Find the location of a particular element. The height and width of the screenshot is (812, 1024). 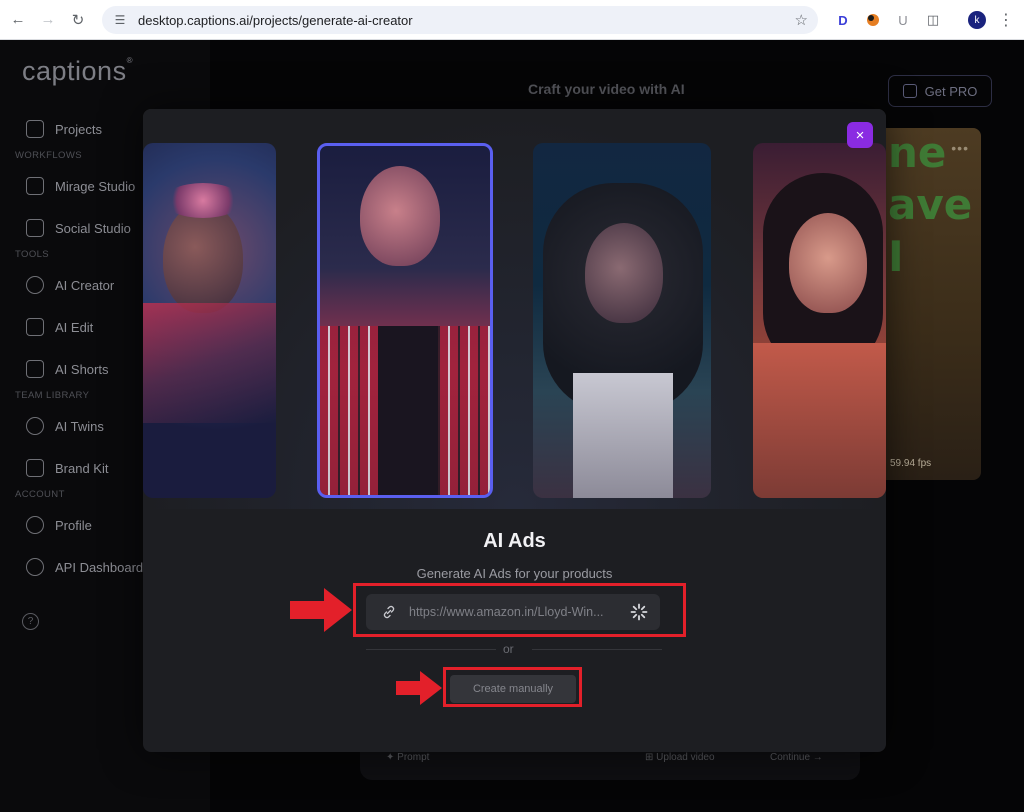

sidebar-item-ai-shorts: AI Shorts is located at coordinates (67, 369).